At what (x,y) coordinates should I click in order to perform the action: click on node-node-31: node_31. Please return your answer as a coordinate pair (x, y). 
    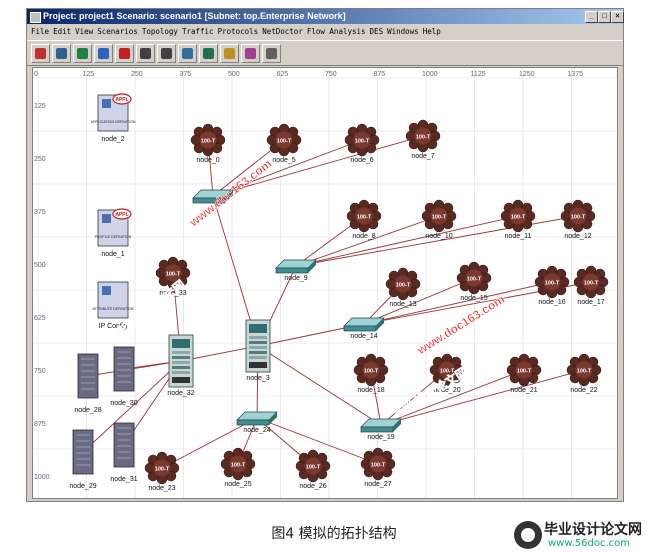
    Looking at the image, I should click on (124, 452).